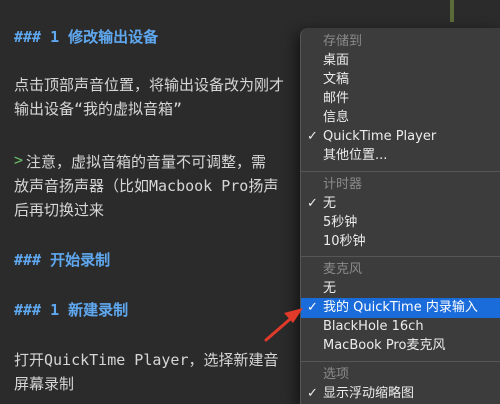 Image resolution: width=500 pixels, height=404 pixels. Describe the element at coordinates (400, 204) in the screenshot. I see `menu-item-timer-none: ✓ 无` at that location.